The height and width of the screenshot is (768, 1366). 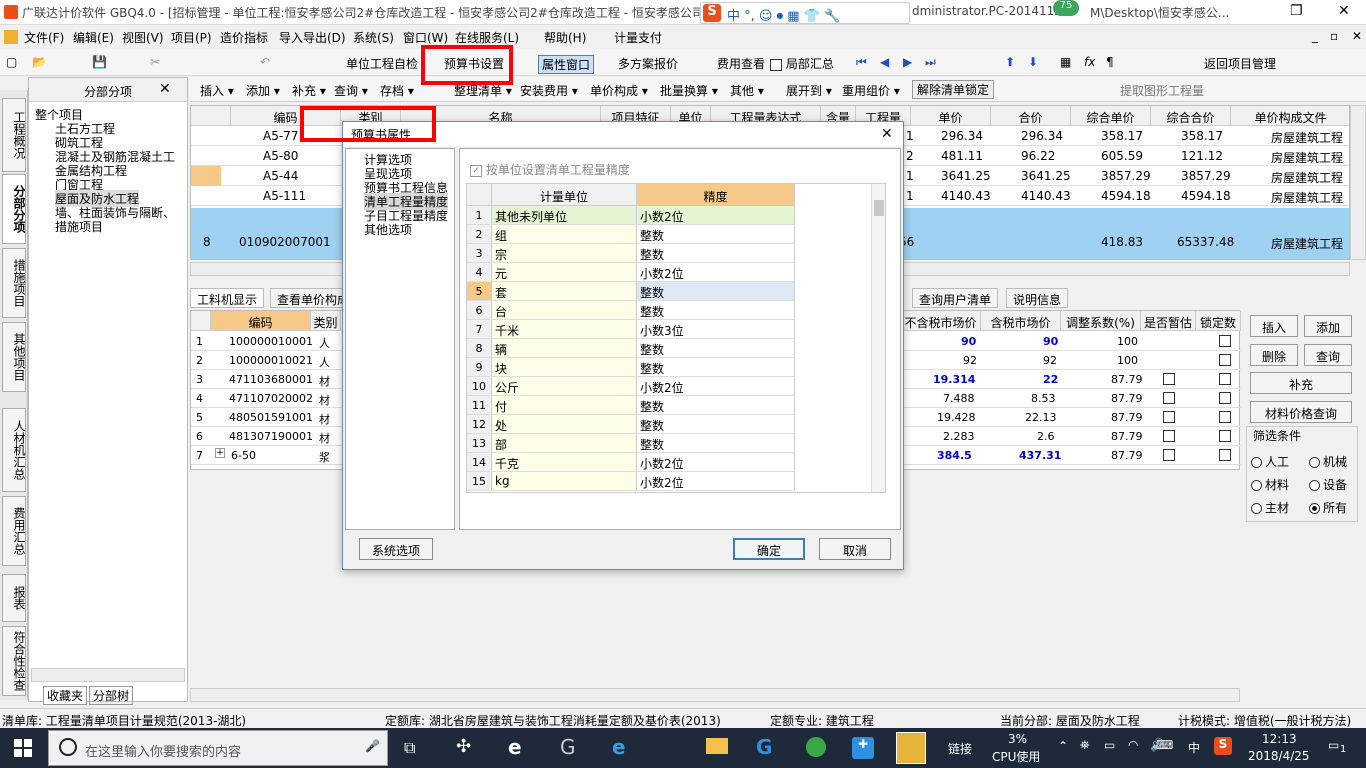 What do you see at coordinates (717, 746) in the screenshot?
I see `folder-icon` at bounding box center [717, 746].